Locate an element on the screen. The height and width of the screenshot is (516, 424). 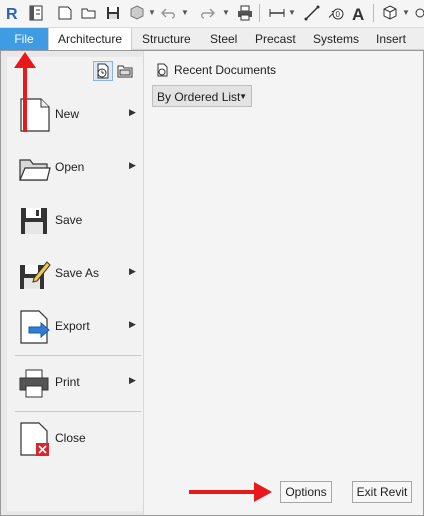
annotation-arrow-right is located at coordinates (230, 492).